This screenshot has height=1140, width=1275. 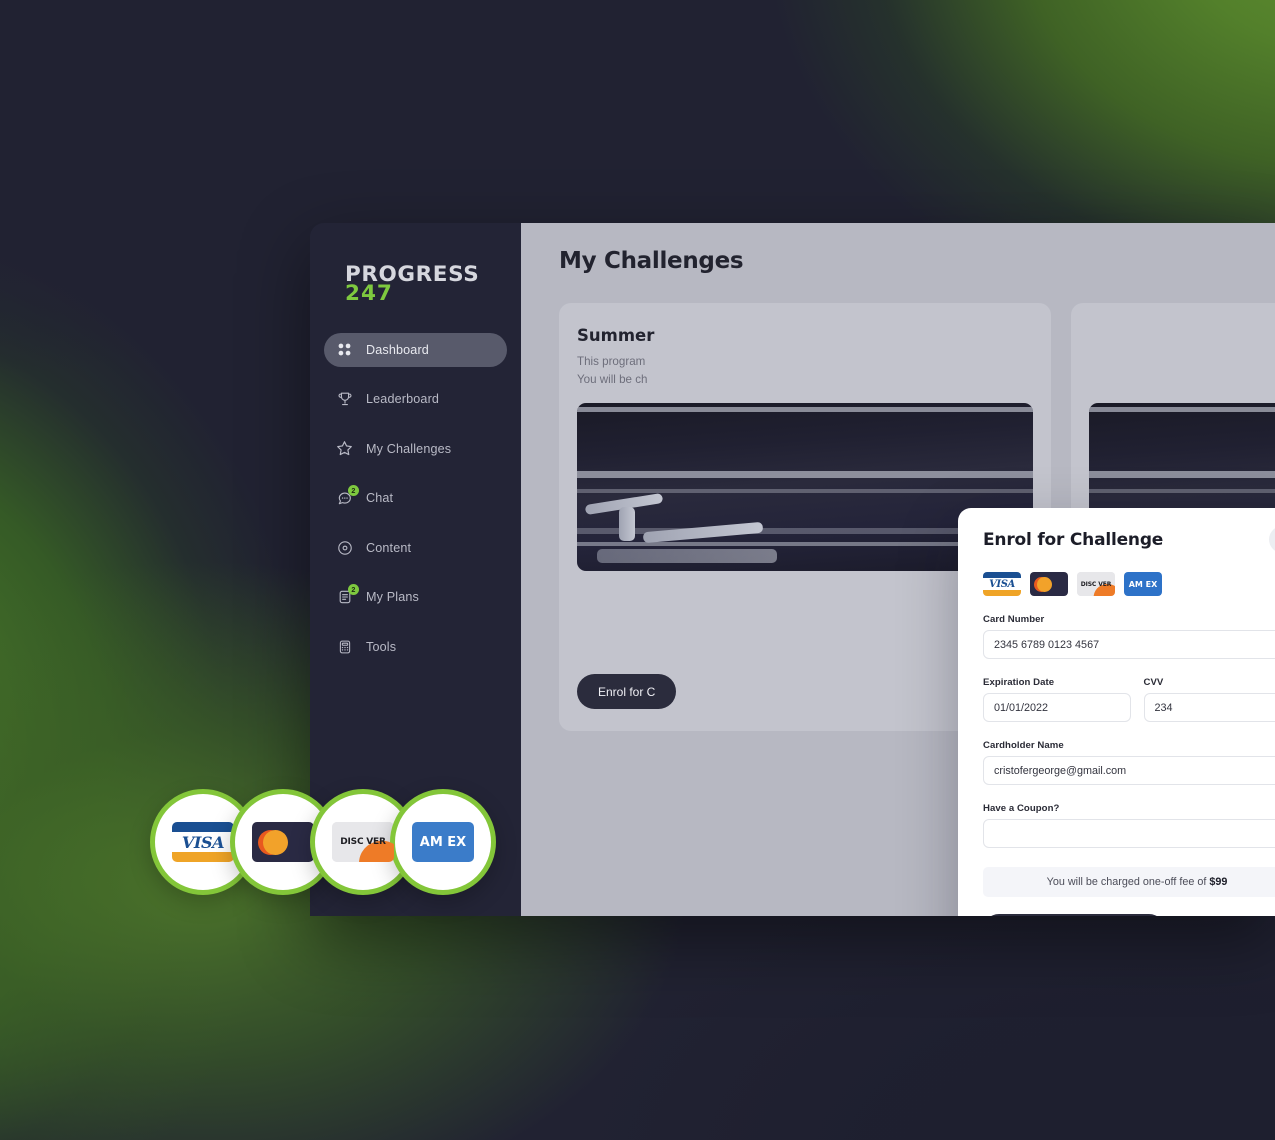 I want to click on cardholder-input, so click(x=1129, y=770).